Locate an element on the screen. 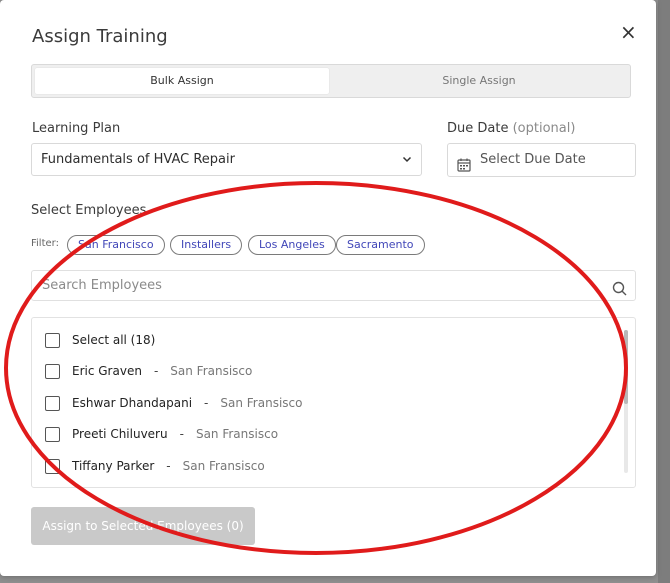  list-item: Tiffany Parker - San Fransisco is located at coordinates (155, 466).